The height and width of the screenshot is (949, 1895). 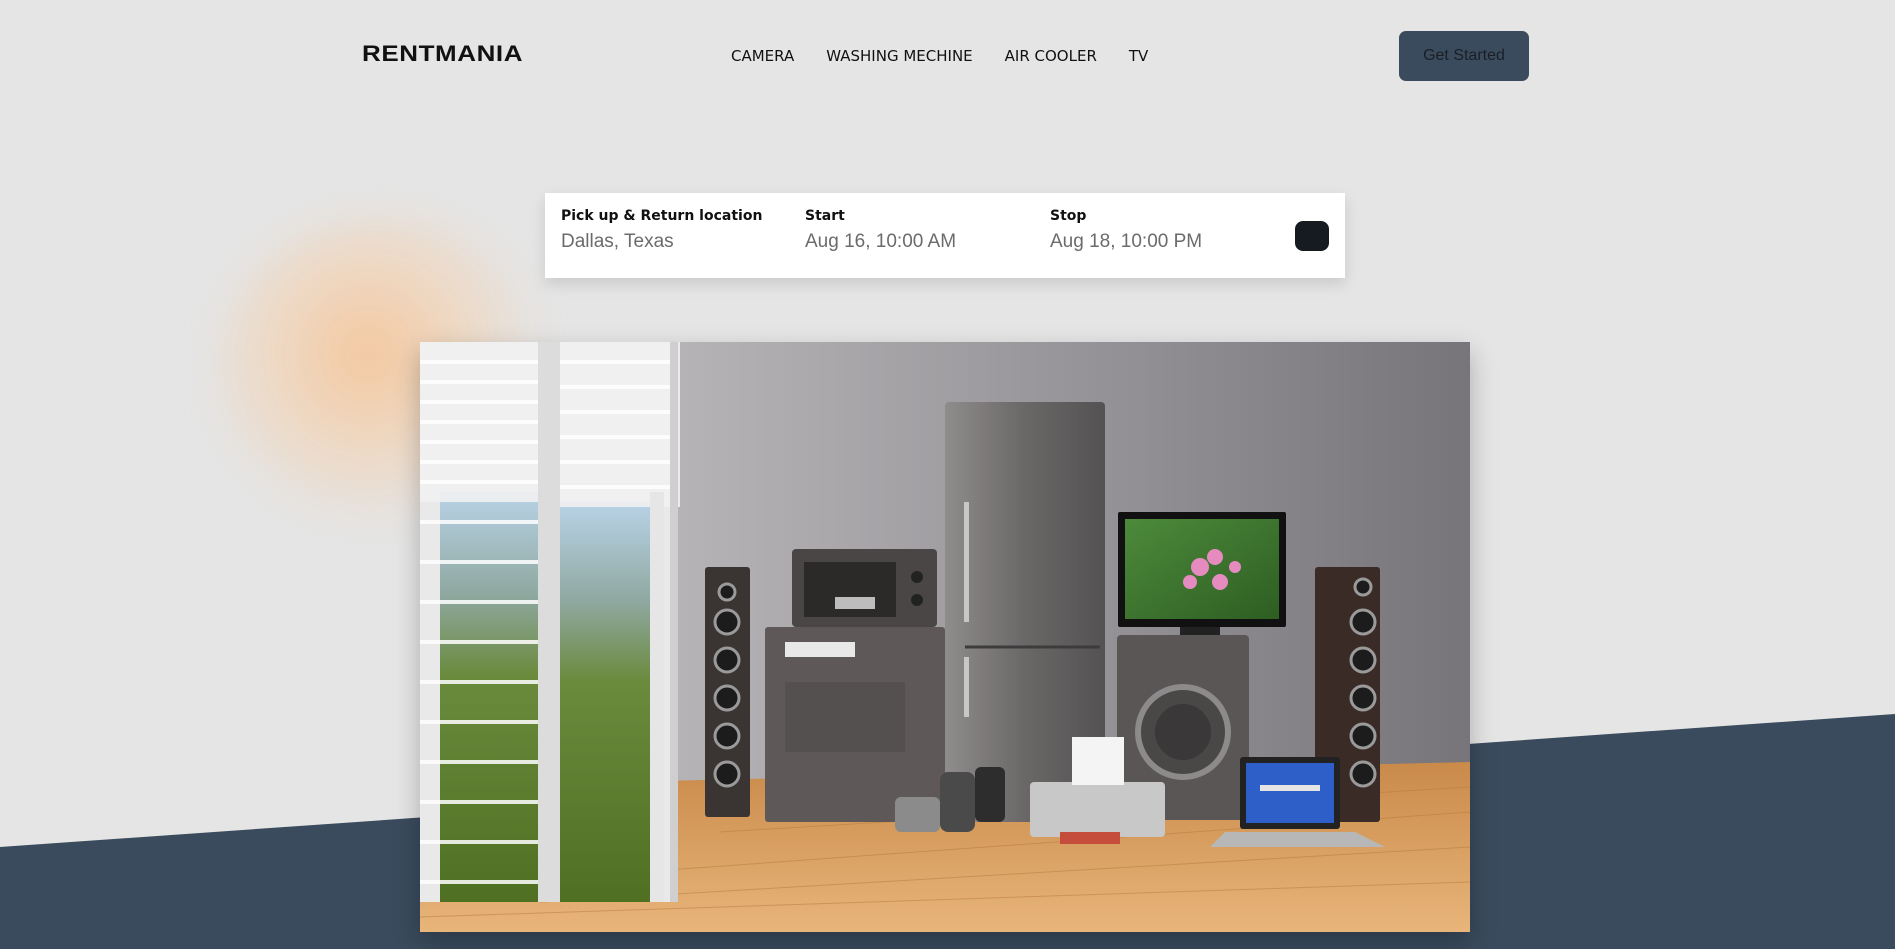 I want to click on nav-link-washing-machine: WASHING MECHINE, so click(x=899, y=56).